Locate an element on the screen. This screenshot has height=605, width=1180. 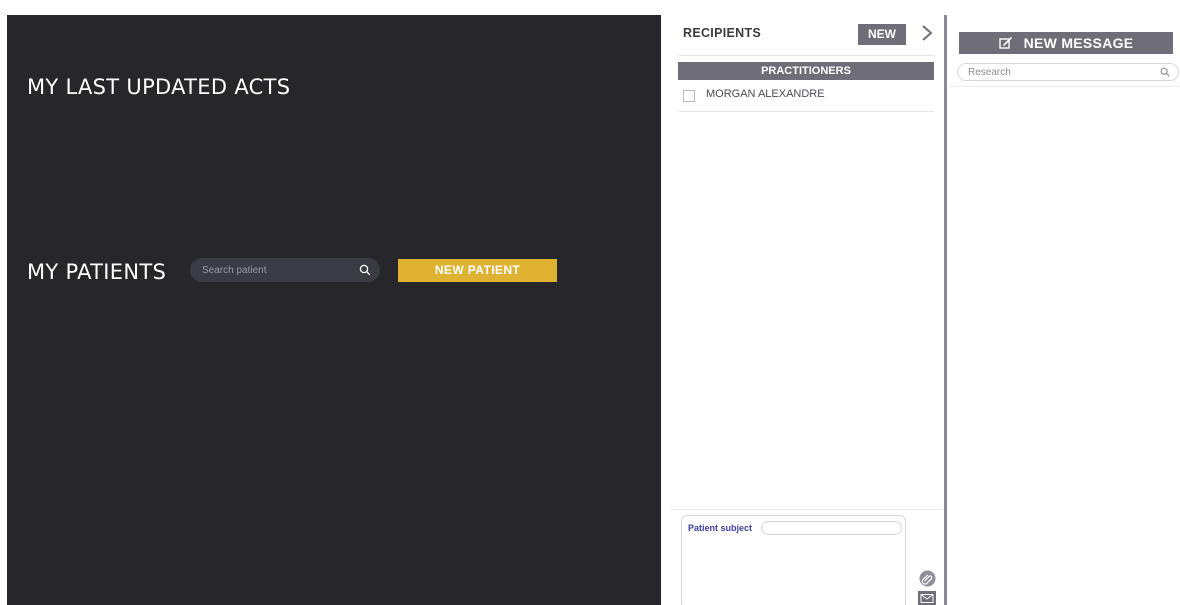
edit-icon is located at coordinates (1005, 42).